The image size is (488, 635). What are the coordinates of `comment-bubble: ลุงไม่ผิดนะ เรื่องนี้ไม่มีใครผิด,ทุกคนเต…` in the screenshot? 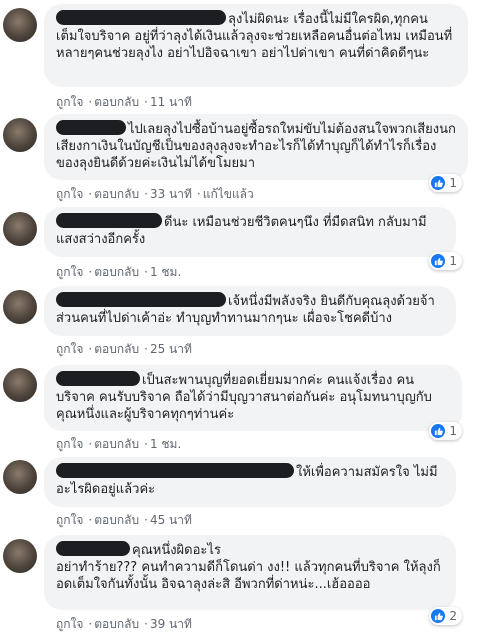 It's located at (256, 45).